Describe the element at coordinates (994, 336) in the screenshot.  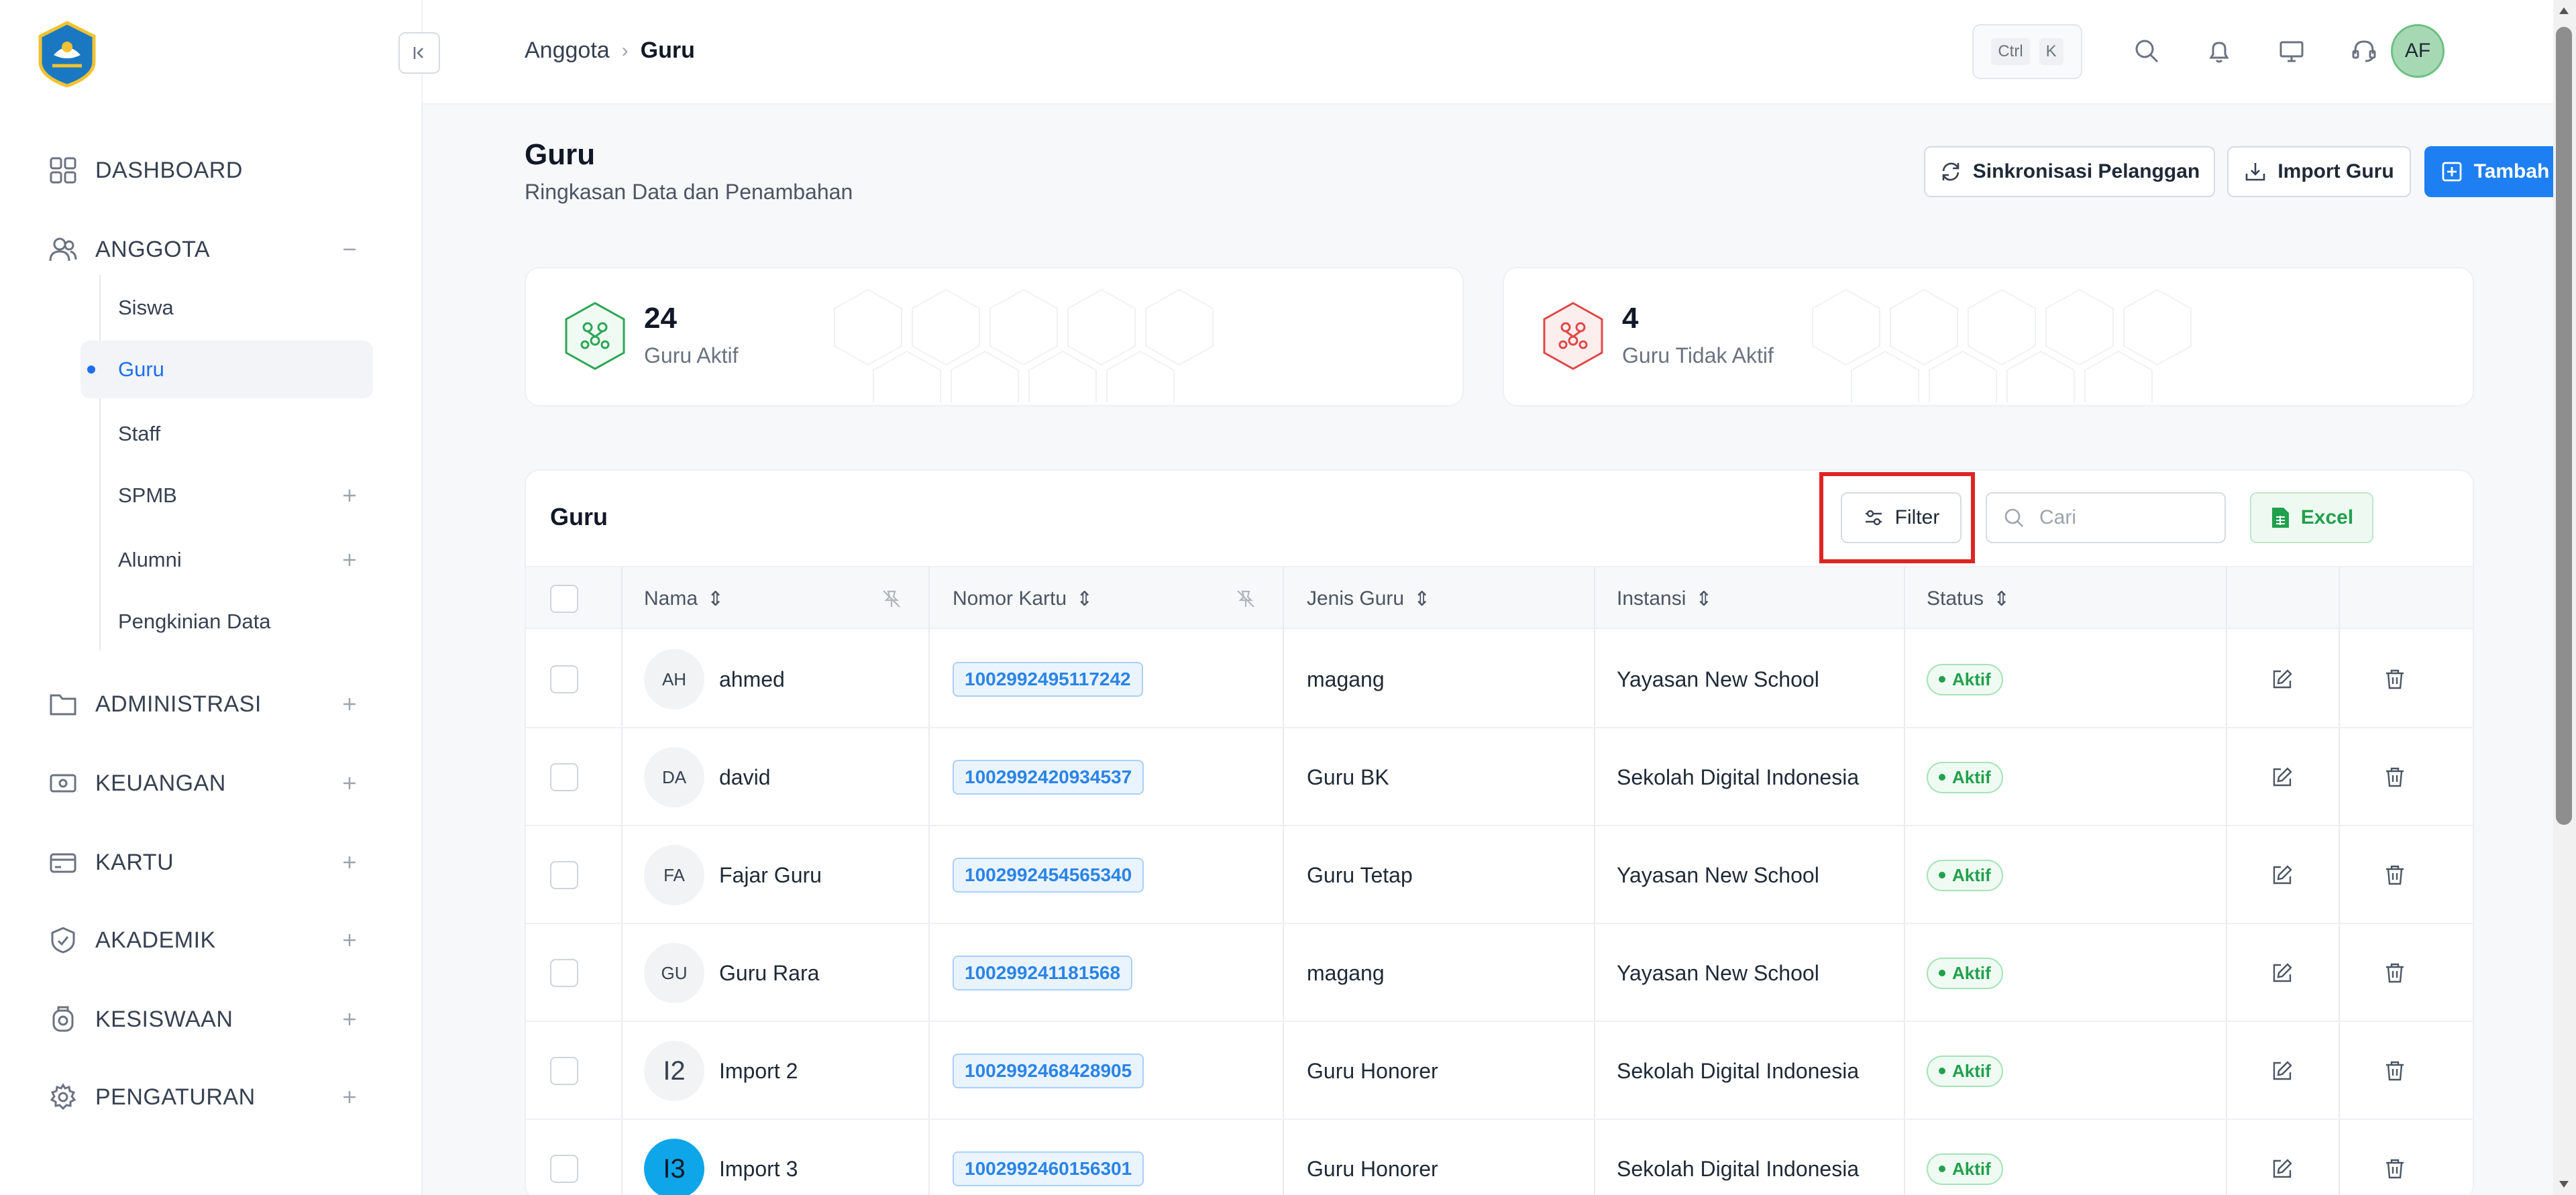
I see `stat-card-active: 24 Guru Aktif` at that location.